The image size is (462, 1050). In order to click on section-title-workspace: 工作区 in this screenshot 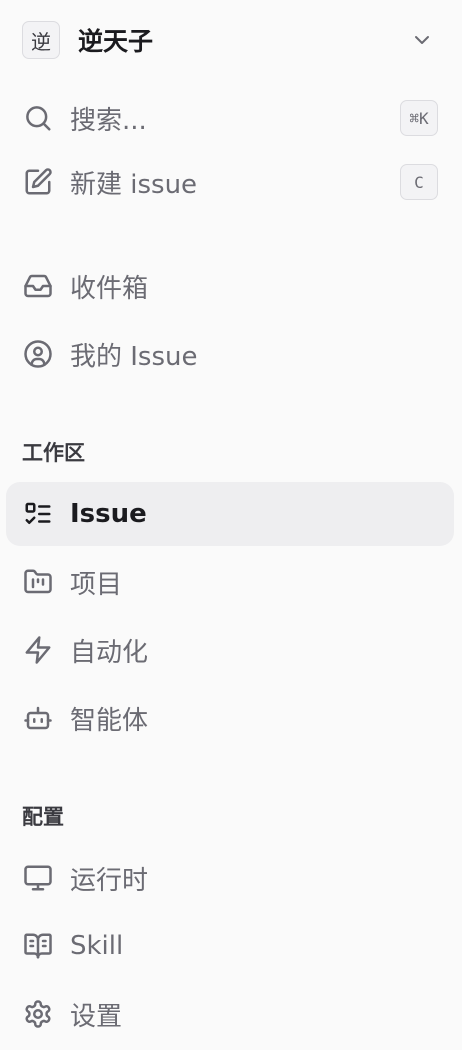, I will do `click(53, 453)`.